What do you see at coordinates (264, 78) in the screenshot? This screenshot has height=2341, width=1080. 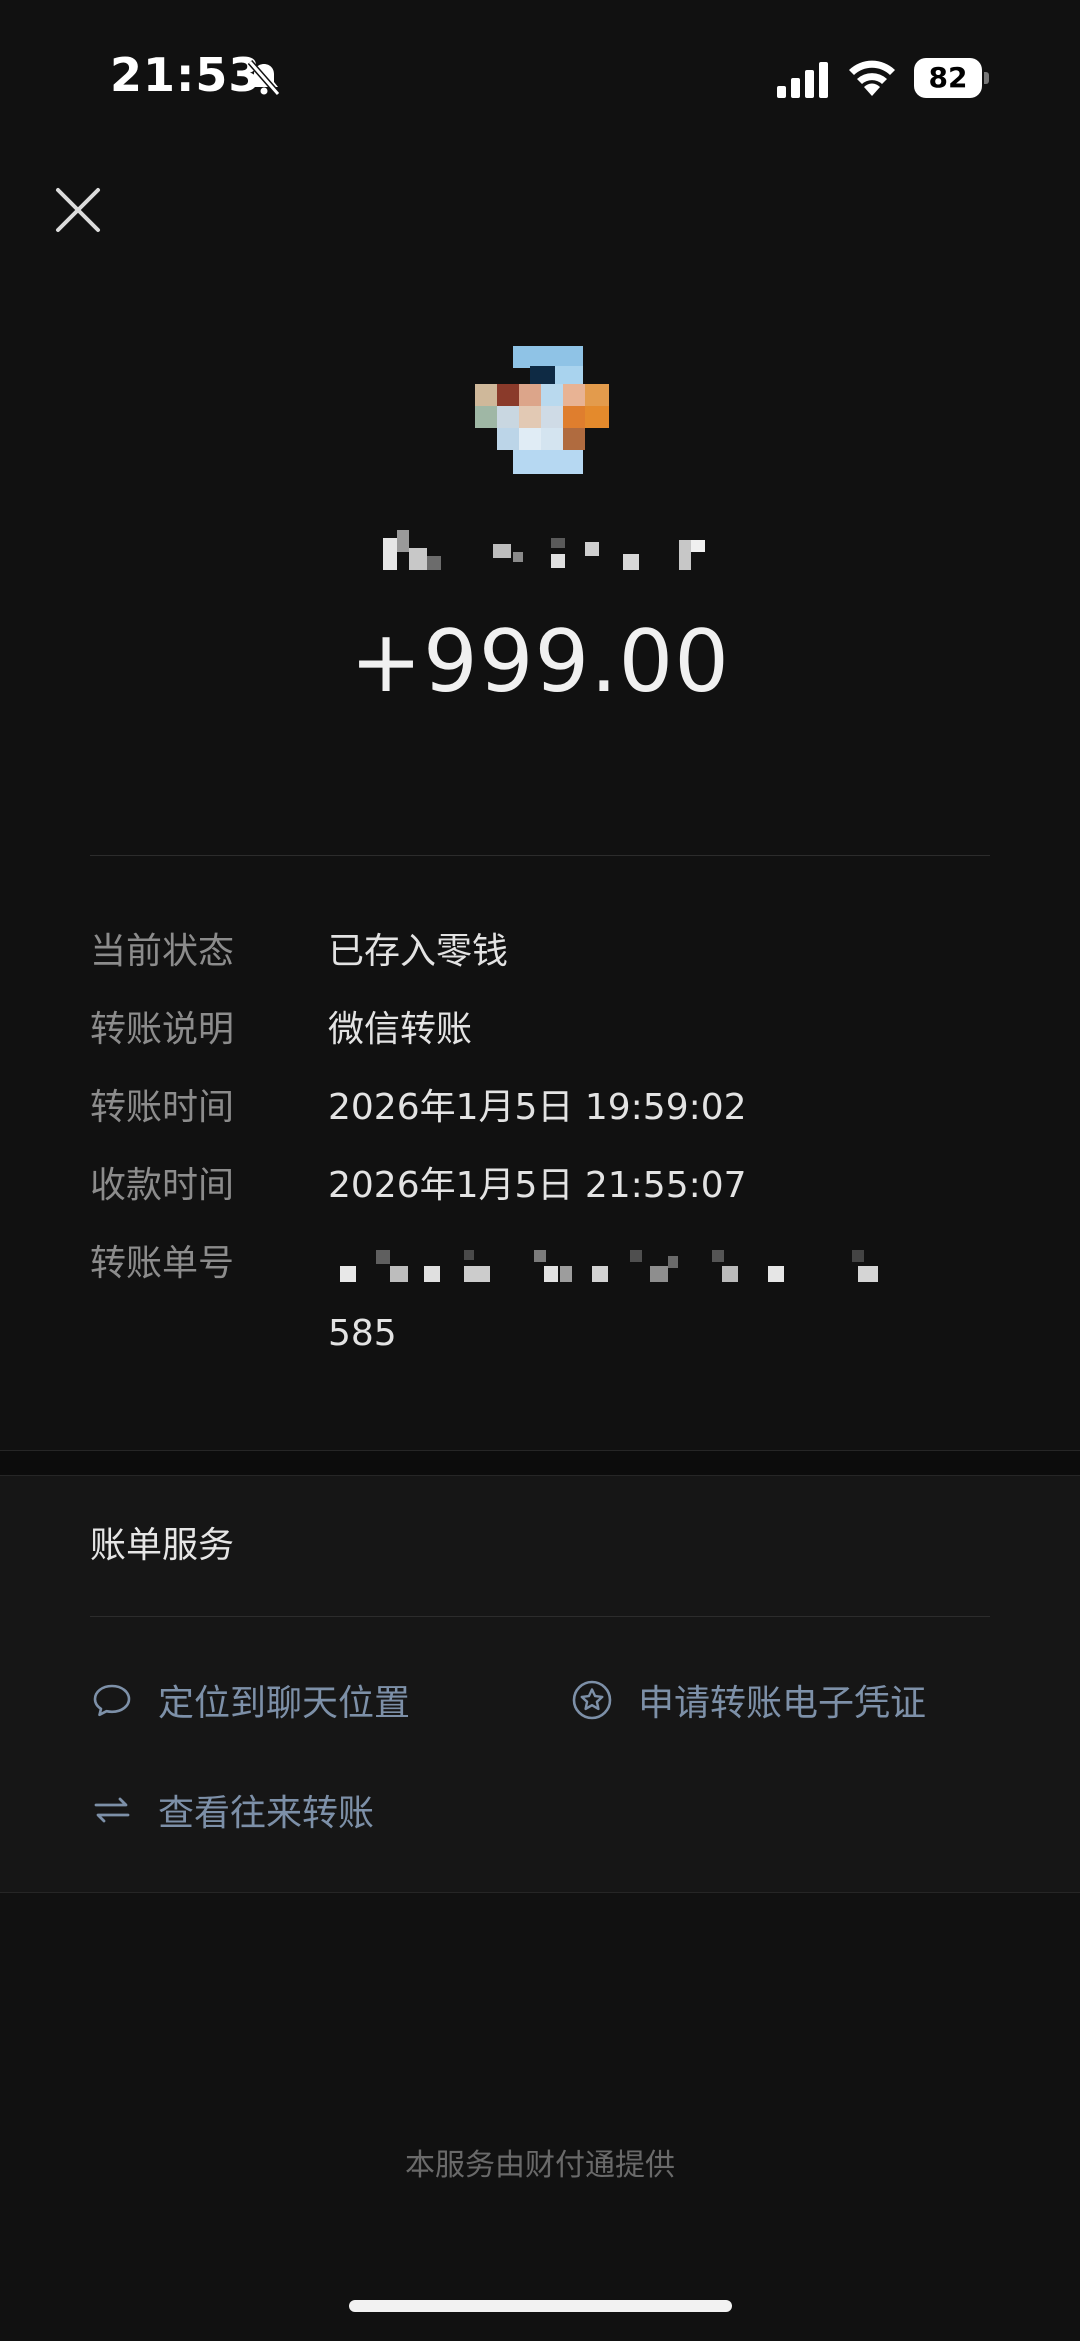 I see `bell-slash-icon` at bounding box center [264, 78].